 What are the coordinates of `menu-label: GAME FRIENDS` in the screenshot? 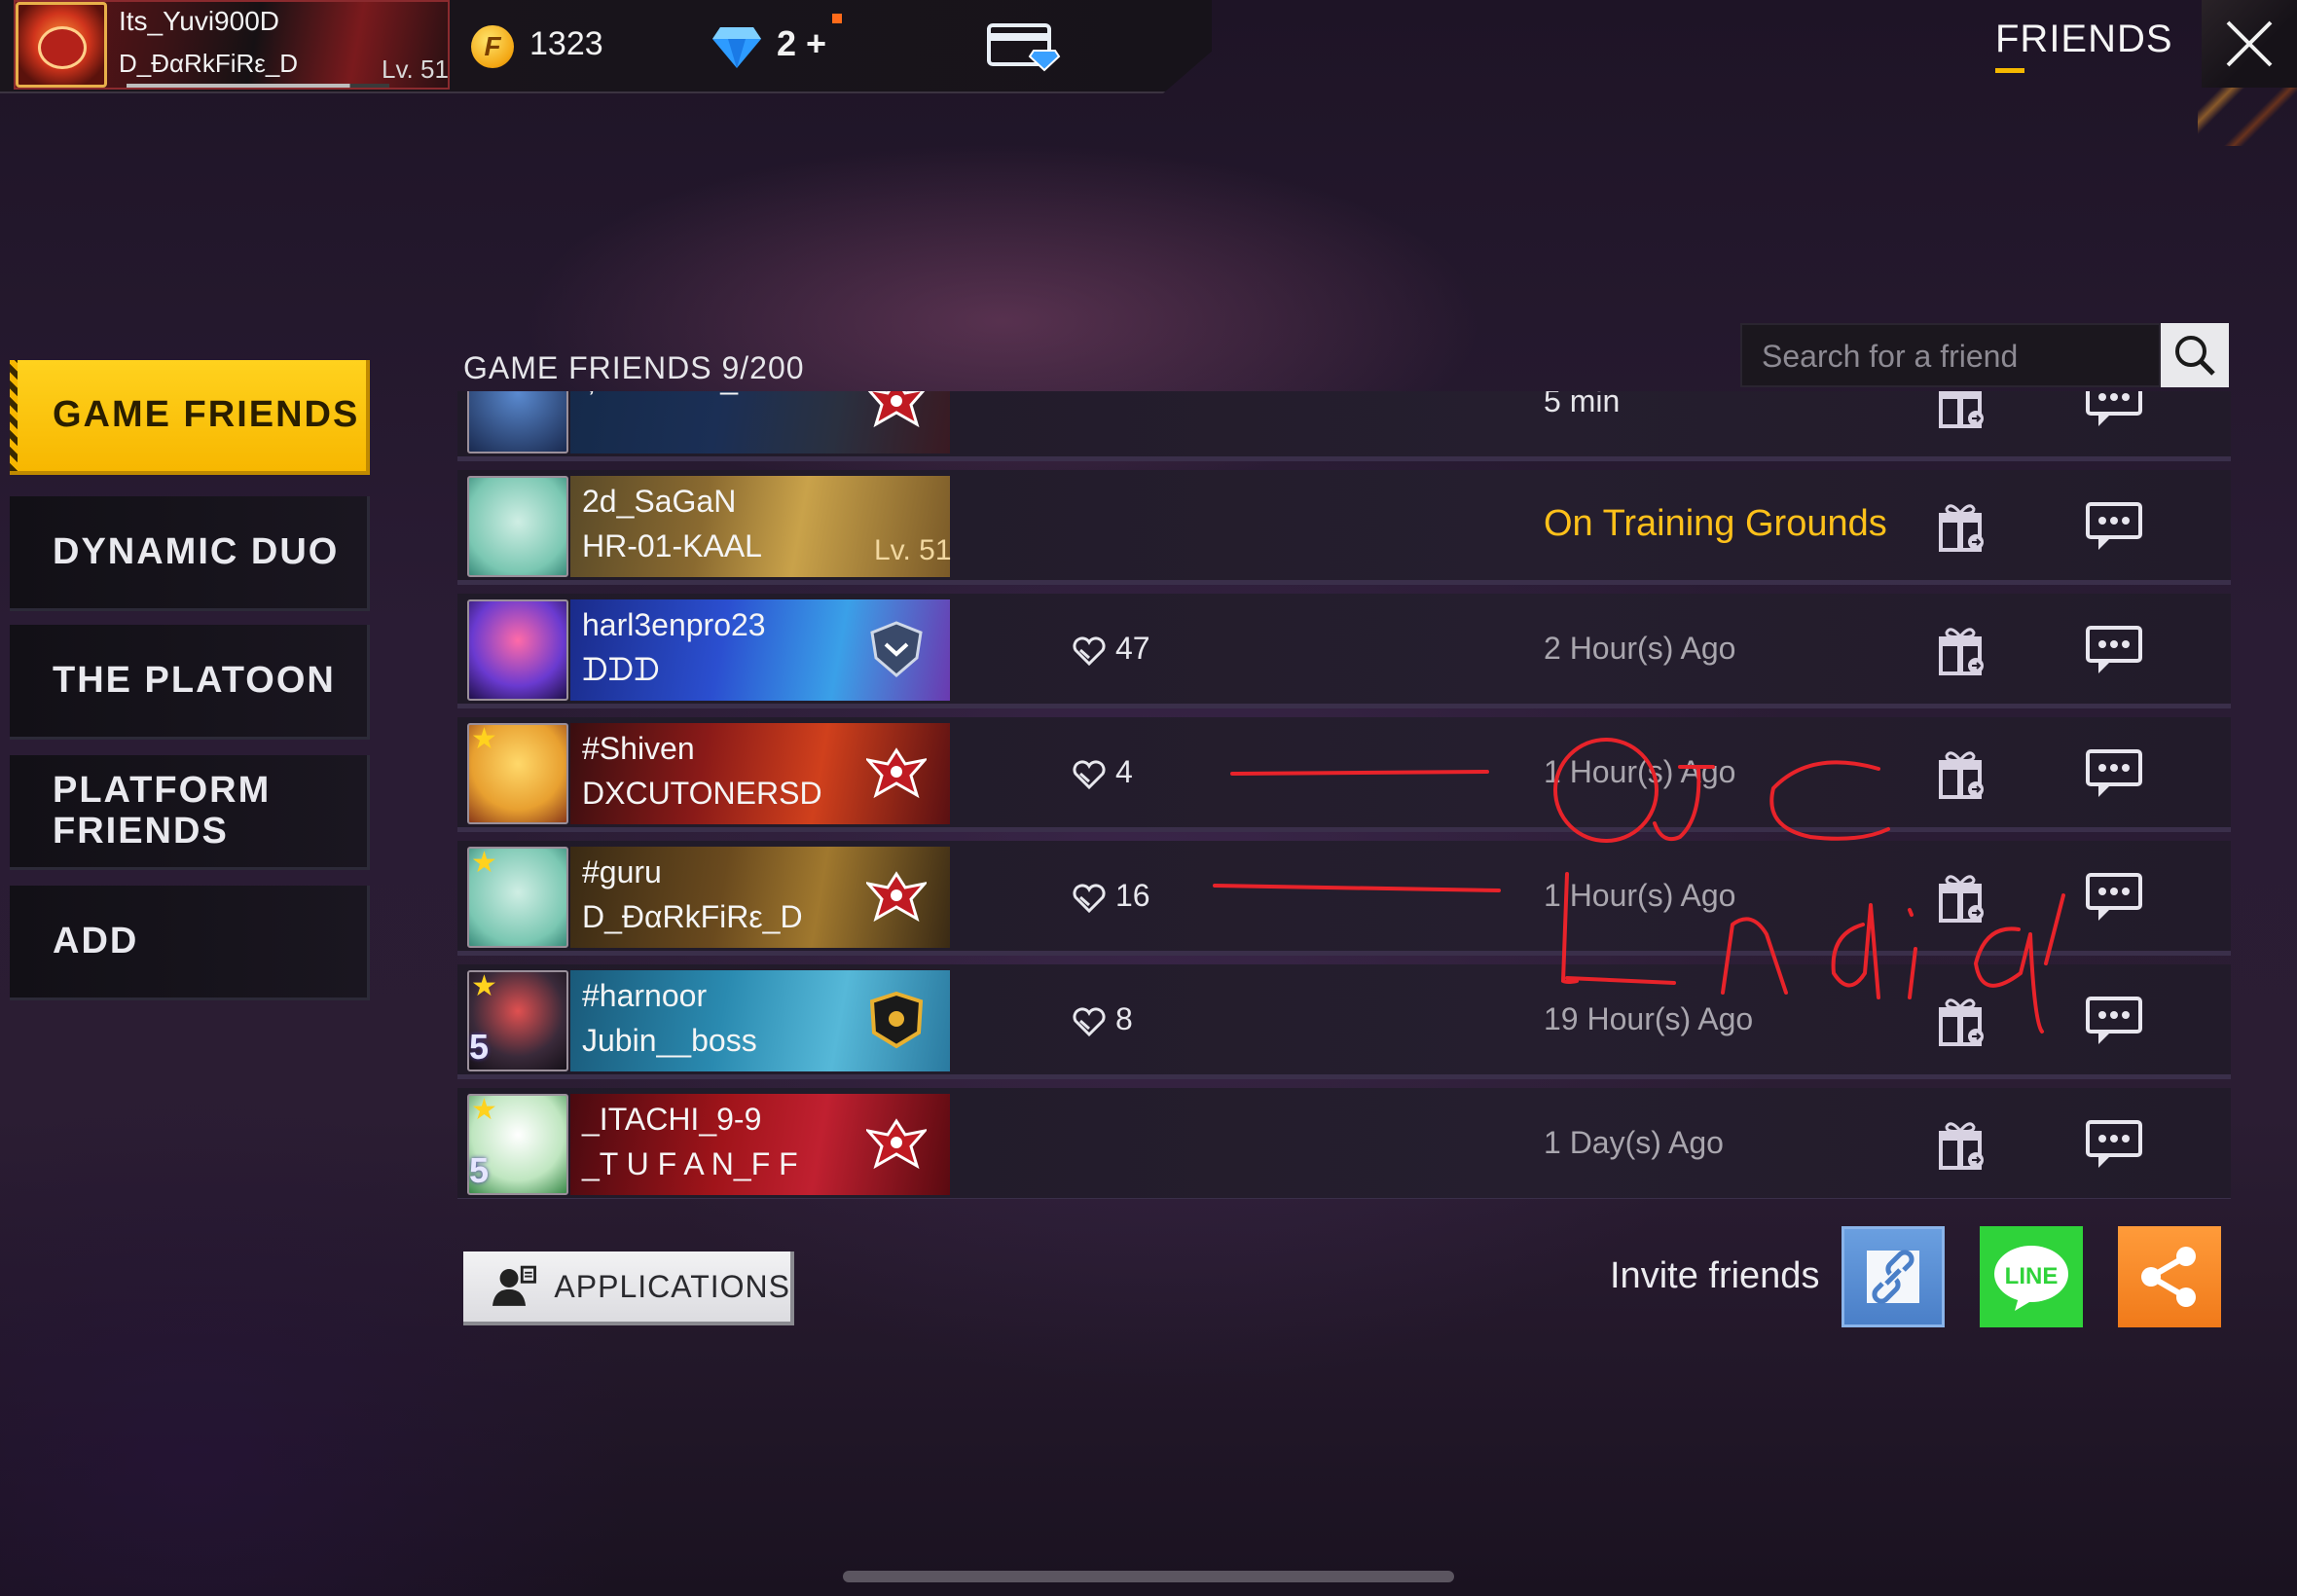 It's located at (206, 415).